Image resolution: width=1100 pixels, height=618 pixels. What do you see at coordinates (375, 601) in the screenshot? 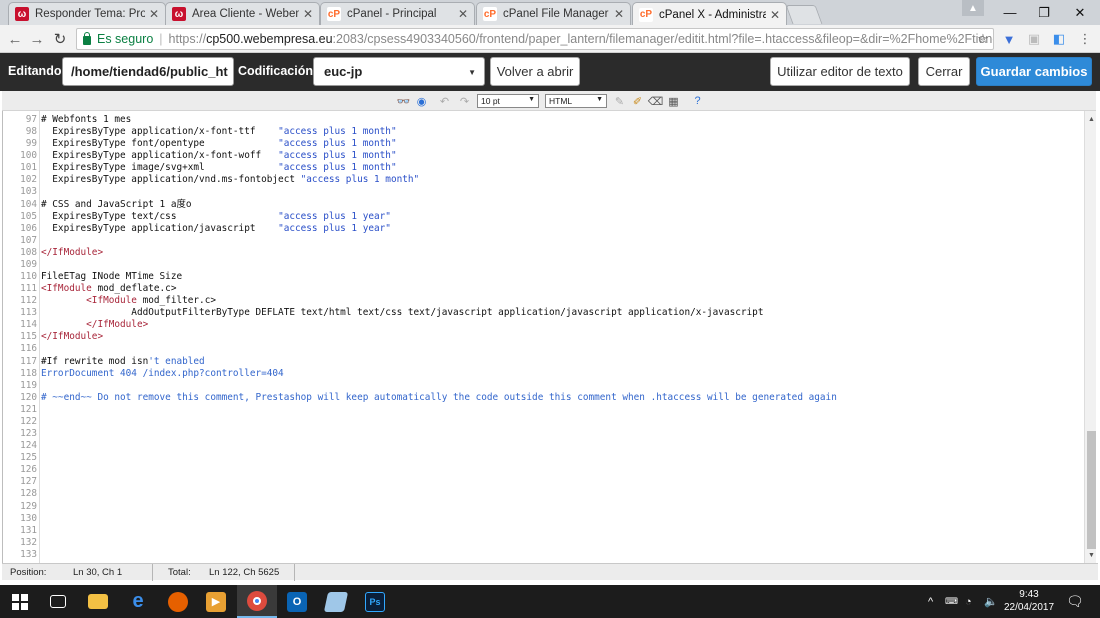
I see `photoshop-icon: Ps` at bounding box center [375, 601].